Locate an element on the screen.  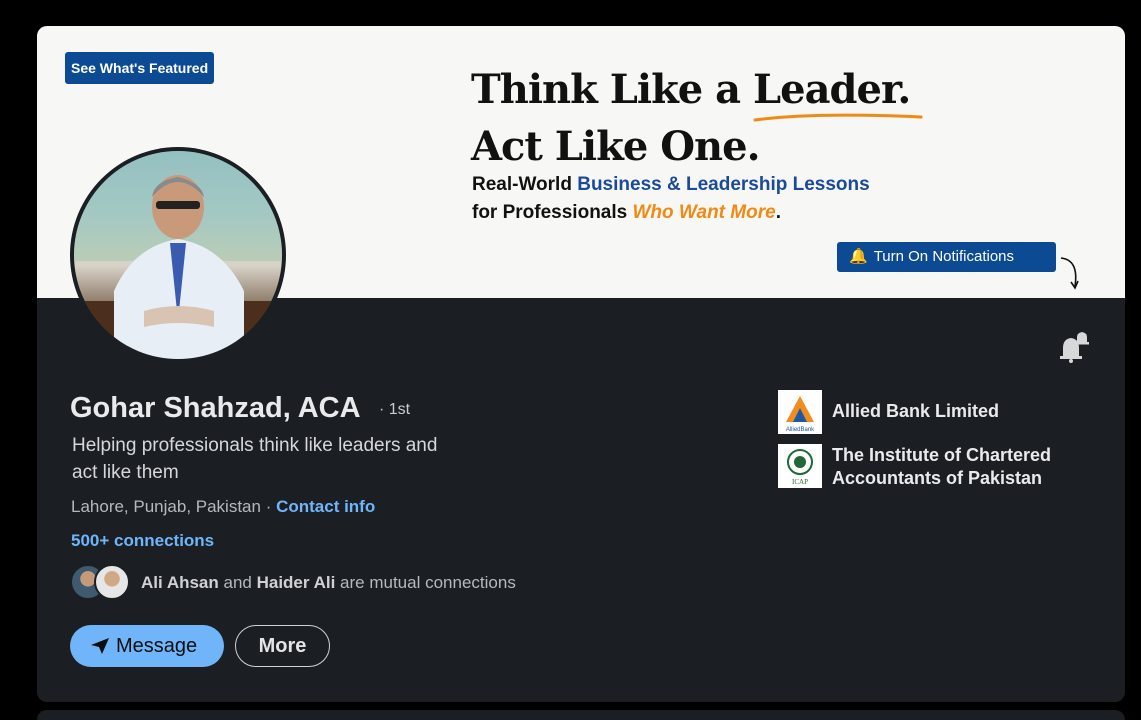
send-icon is located at coordinates (100, 646).